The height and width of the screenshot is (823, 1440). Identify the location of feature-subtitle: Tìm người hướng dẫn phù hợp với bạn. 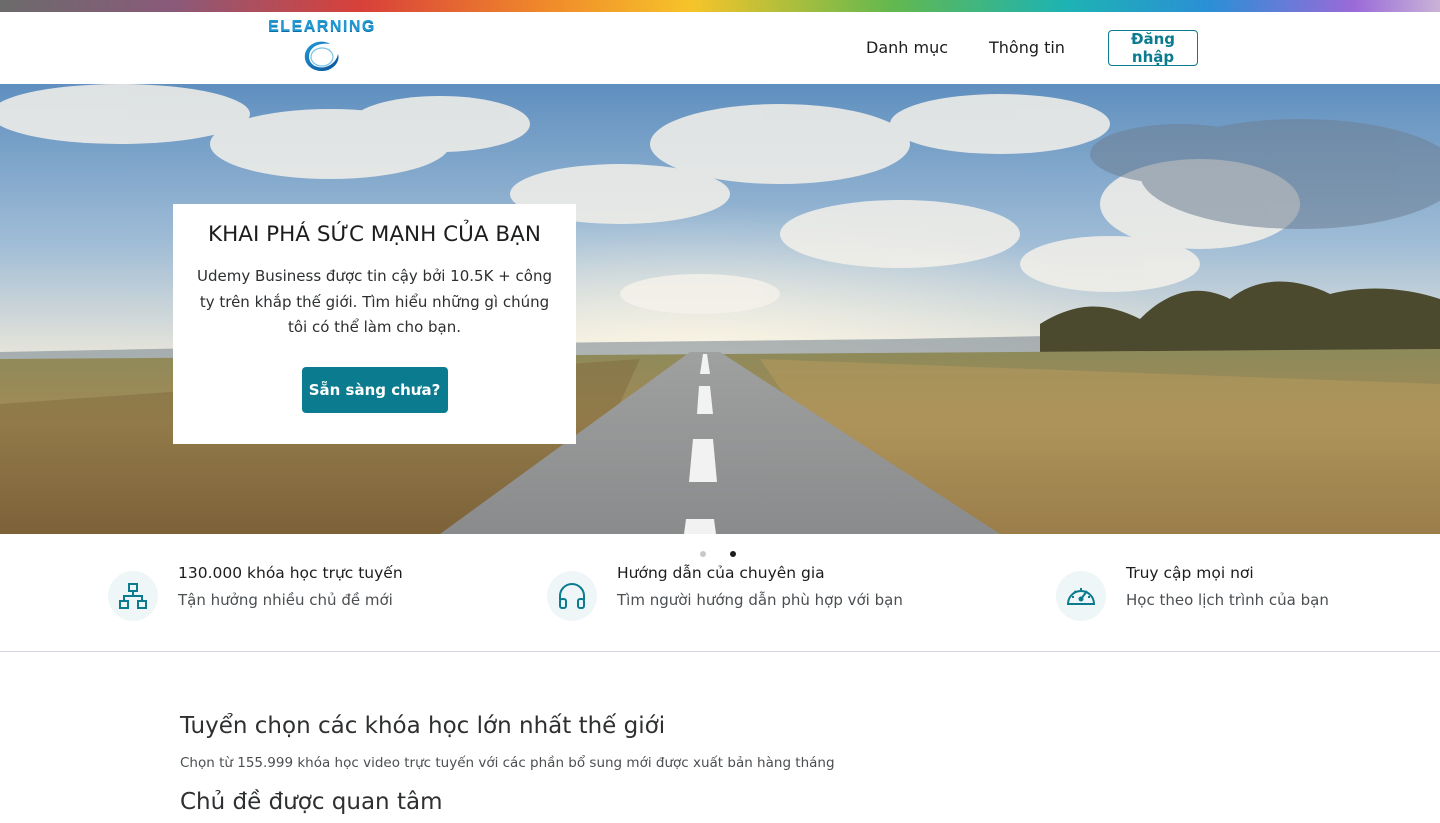
(760, 600).